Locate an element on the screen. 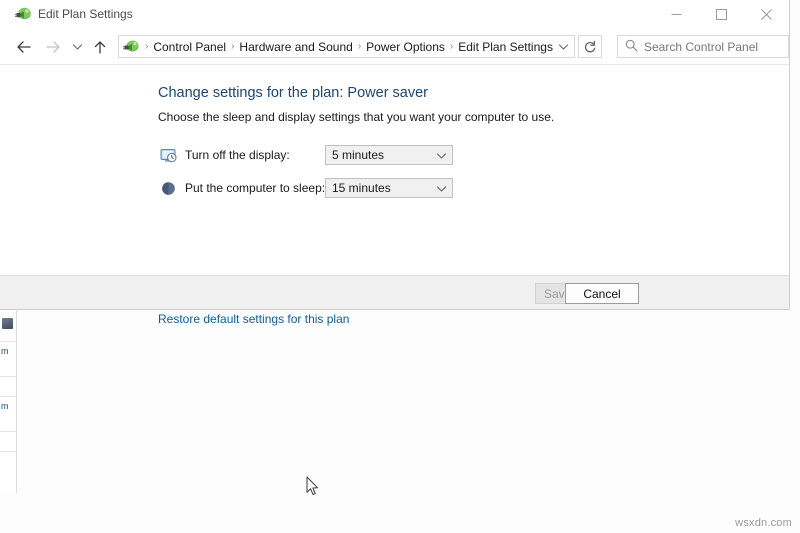  mouse-cursor is located at coordinates (313, 486).